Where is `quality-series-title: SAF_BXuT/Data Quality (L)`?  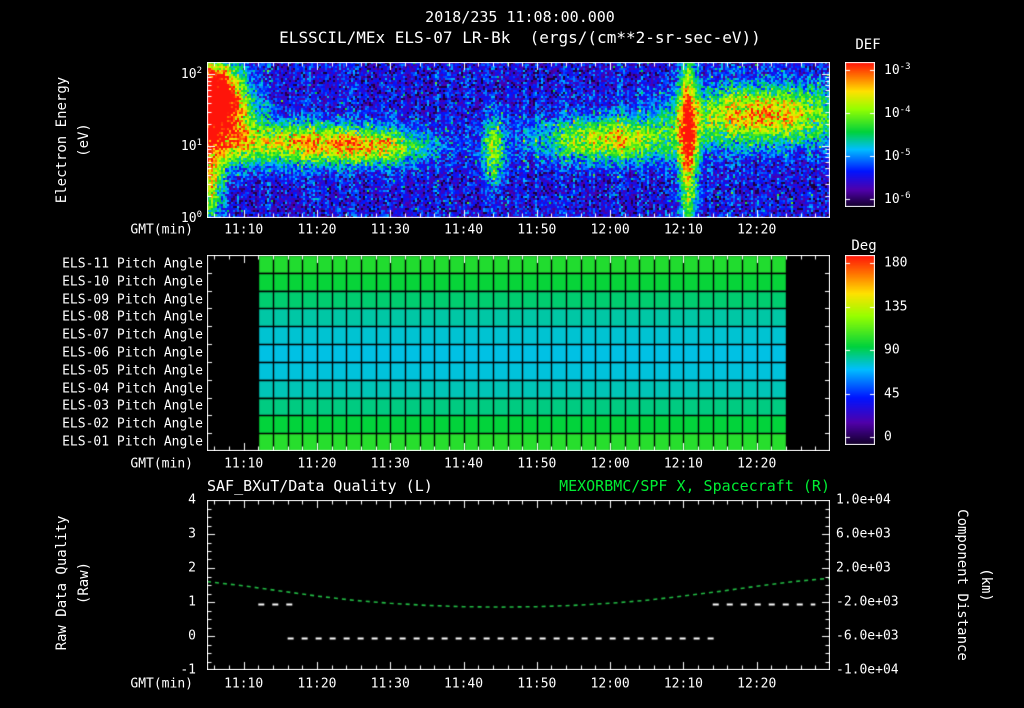 quality-series-title: SAF_BXuT/Data Quality (L) is located at coordinates (320, 486).